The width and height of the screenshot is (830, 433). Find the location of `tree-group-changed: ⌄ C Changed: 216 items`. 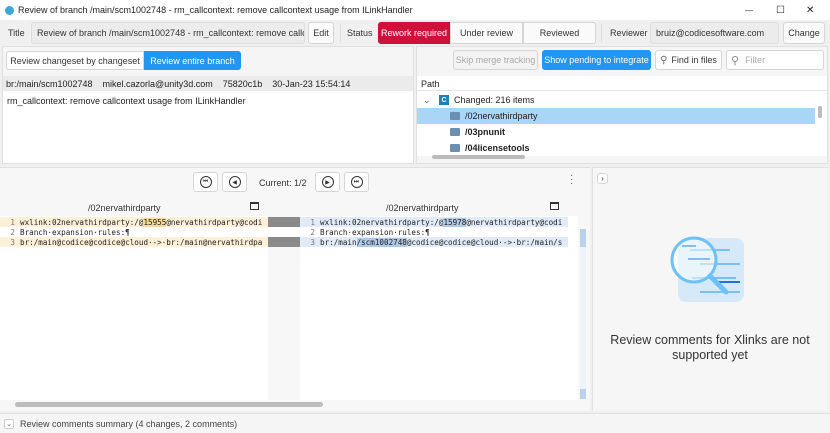

tree-group-changed: ⌄ C Changed: 216 items is located at coordinates (616, 100).